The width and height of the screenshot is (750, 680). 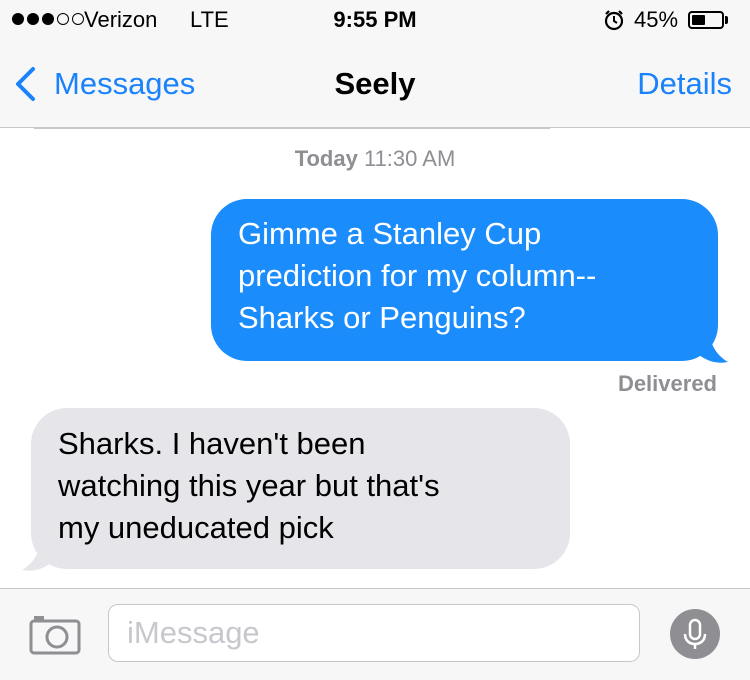 What do you see at coordinates (382, 317) in the screenshot?
I see `message-text-line: Sharks or Penguins?` at bounding box center [382, 317].